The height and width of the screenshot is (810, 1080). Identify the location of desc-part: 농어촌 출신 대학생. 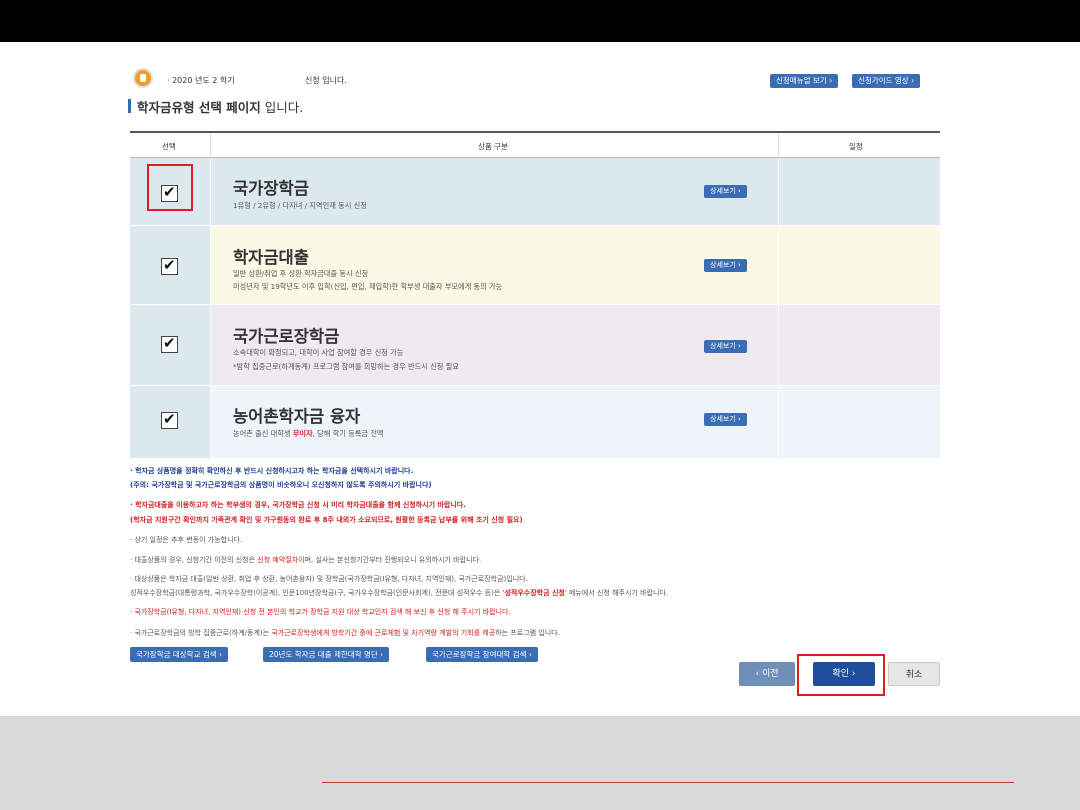
(263, 433).